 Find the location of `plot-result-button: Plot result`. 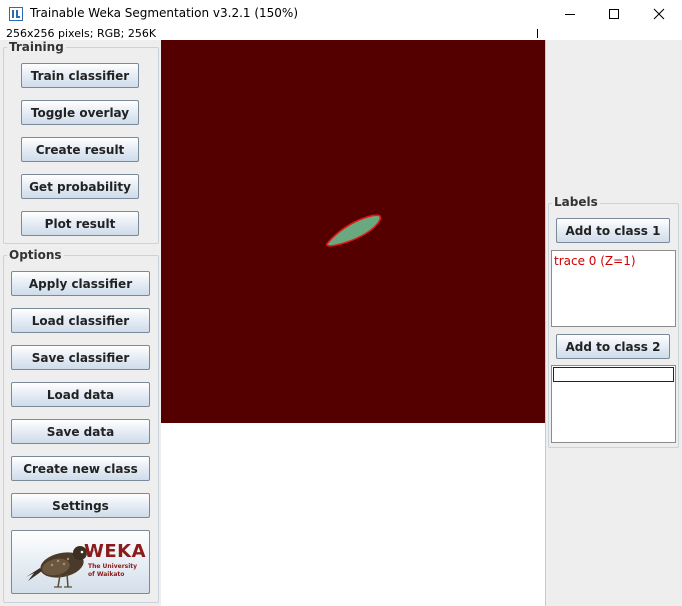

plot-result-button: Plot result is located at coordinates (80, 223).